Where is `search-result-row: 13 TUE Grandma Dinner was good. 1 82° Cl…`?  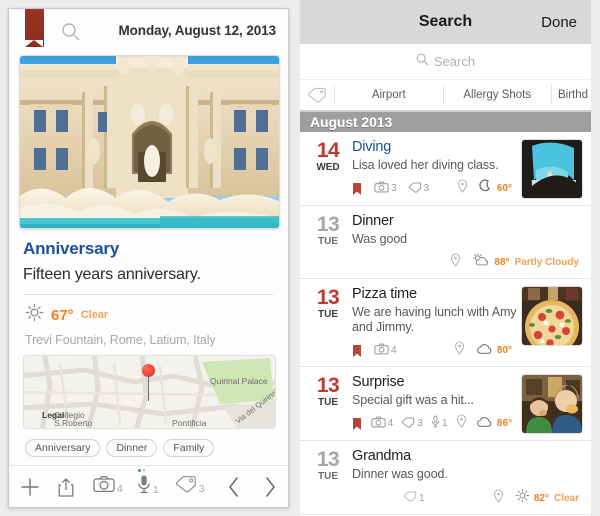 search-result-row: 13 TUE Grandma Dinner was good. 1 82° Cl… is located at coordinates (445, 478).